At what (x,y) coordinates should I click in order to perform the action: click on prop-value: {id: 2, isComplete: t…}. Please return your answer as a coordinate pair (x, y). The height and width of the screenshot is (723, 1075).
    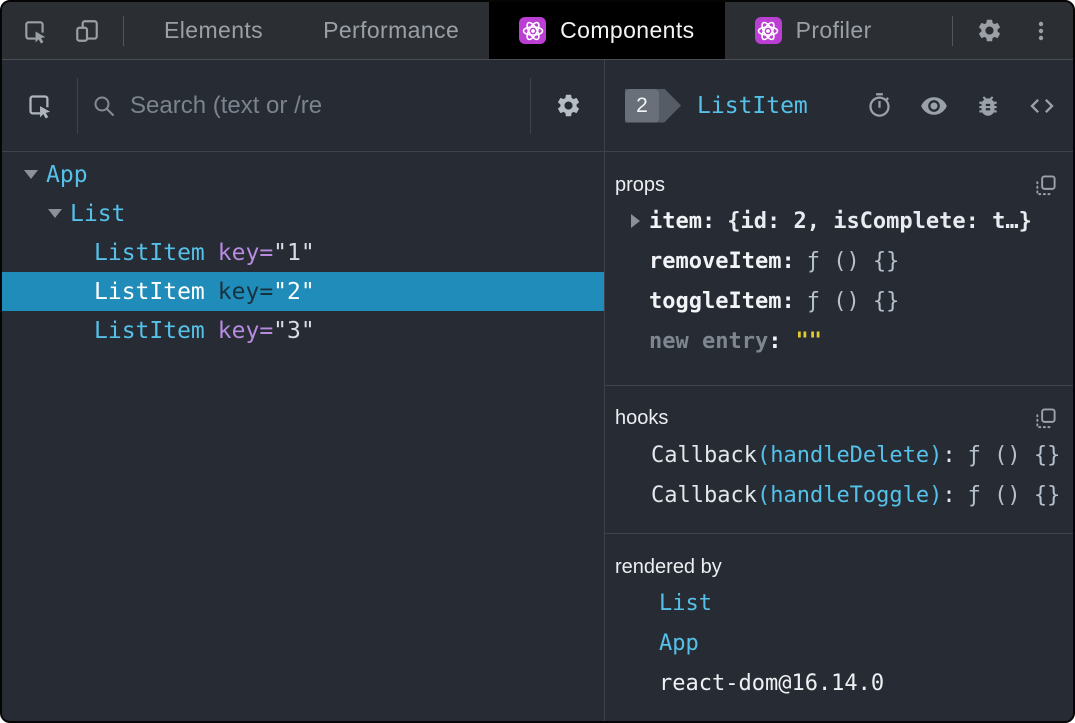
    Looking at the image, I should click on (879, 221).